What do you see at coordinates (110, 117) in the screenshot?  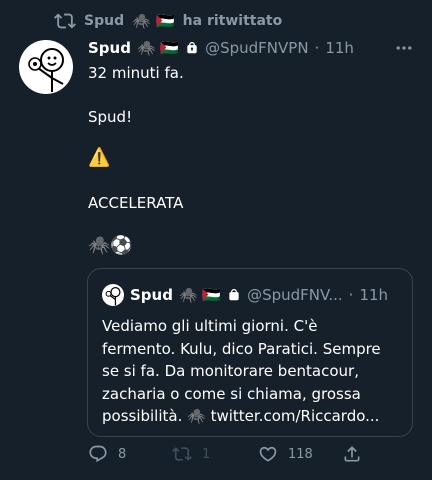 I see `tweet-line-2: Spud!` at bounding box center [110, 117].